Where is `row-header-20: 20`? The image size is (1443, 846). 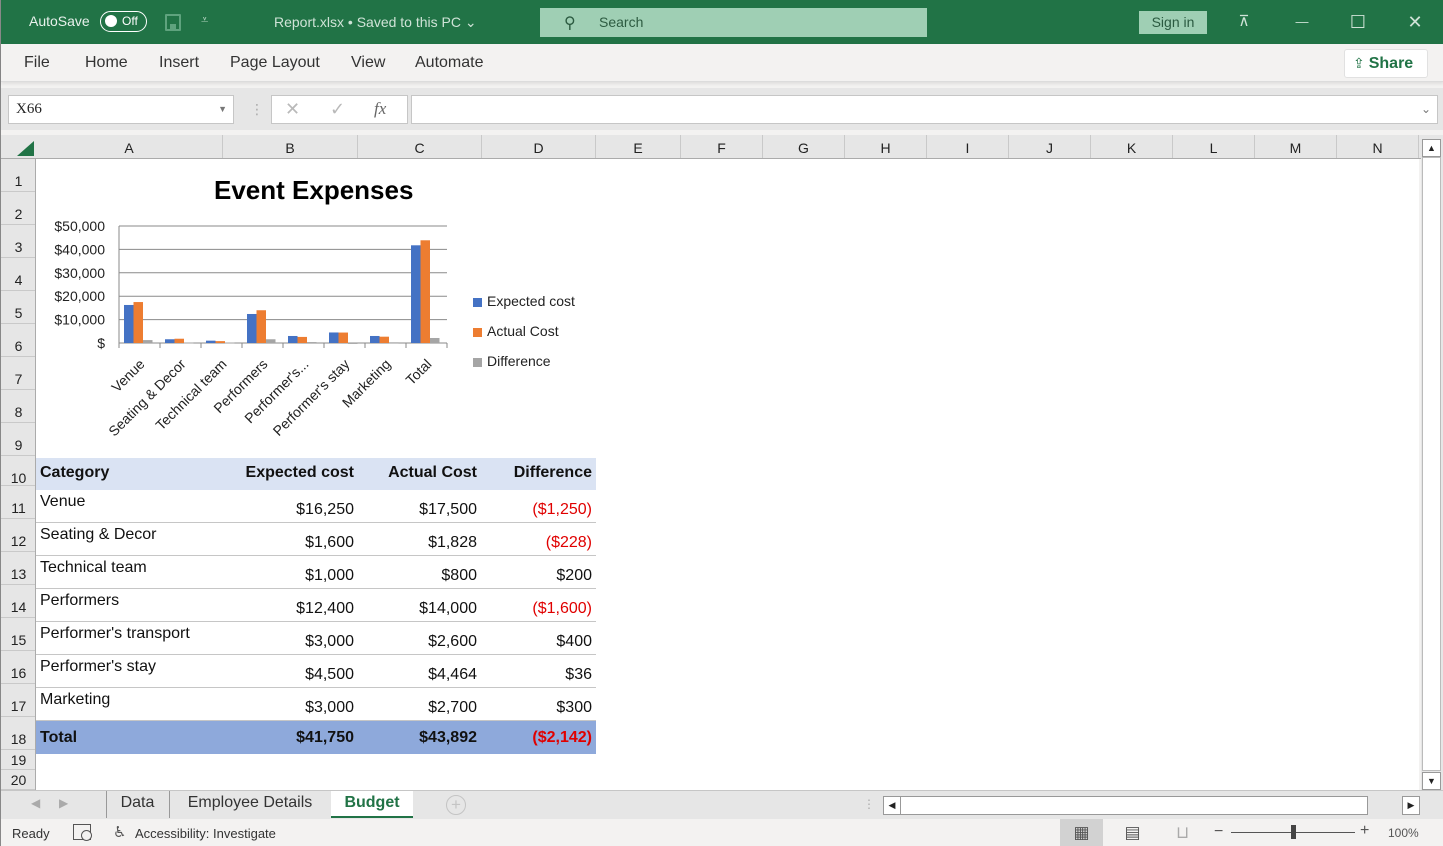 row-header-20: 20 is located at coordinates (18, 780).